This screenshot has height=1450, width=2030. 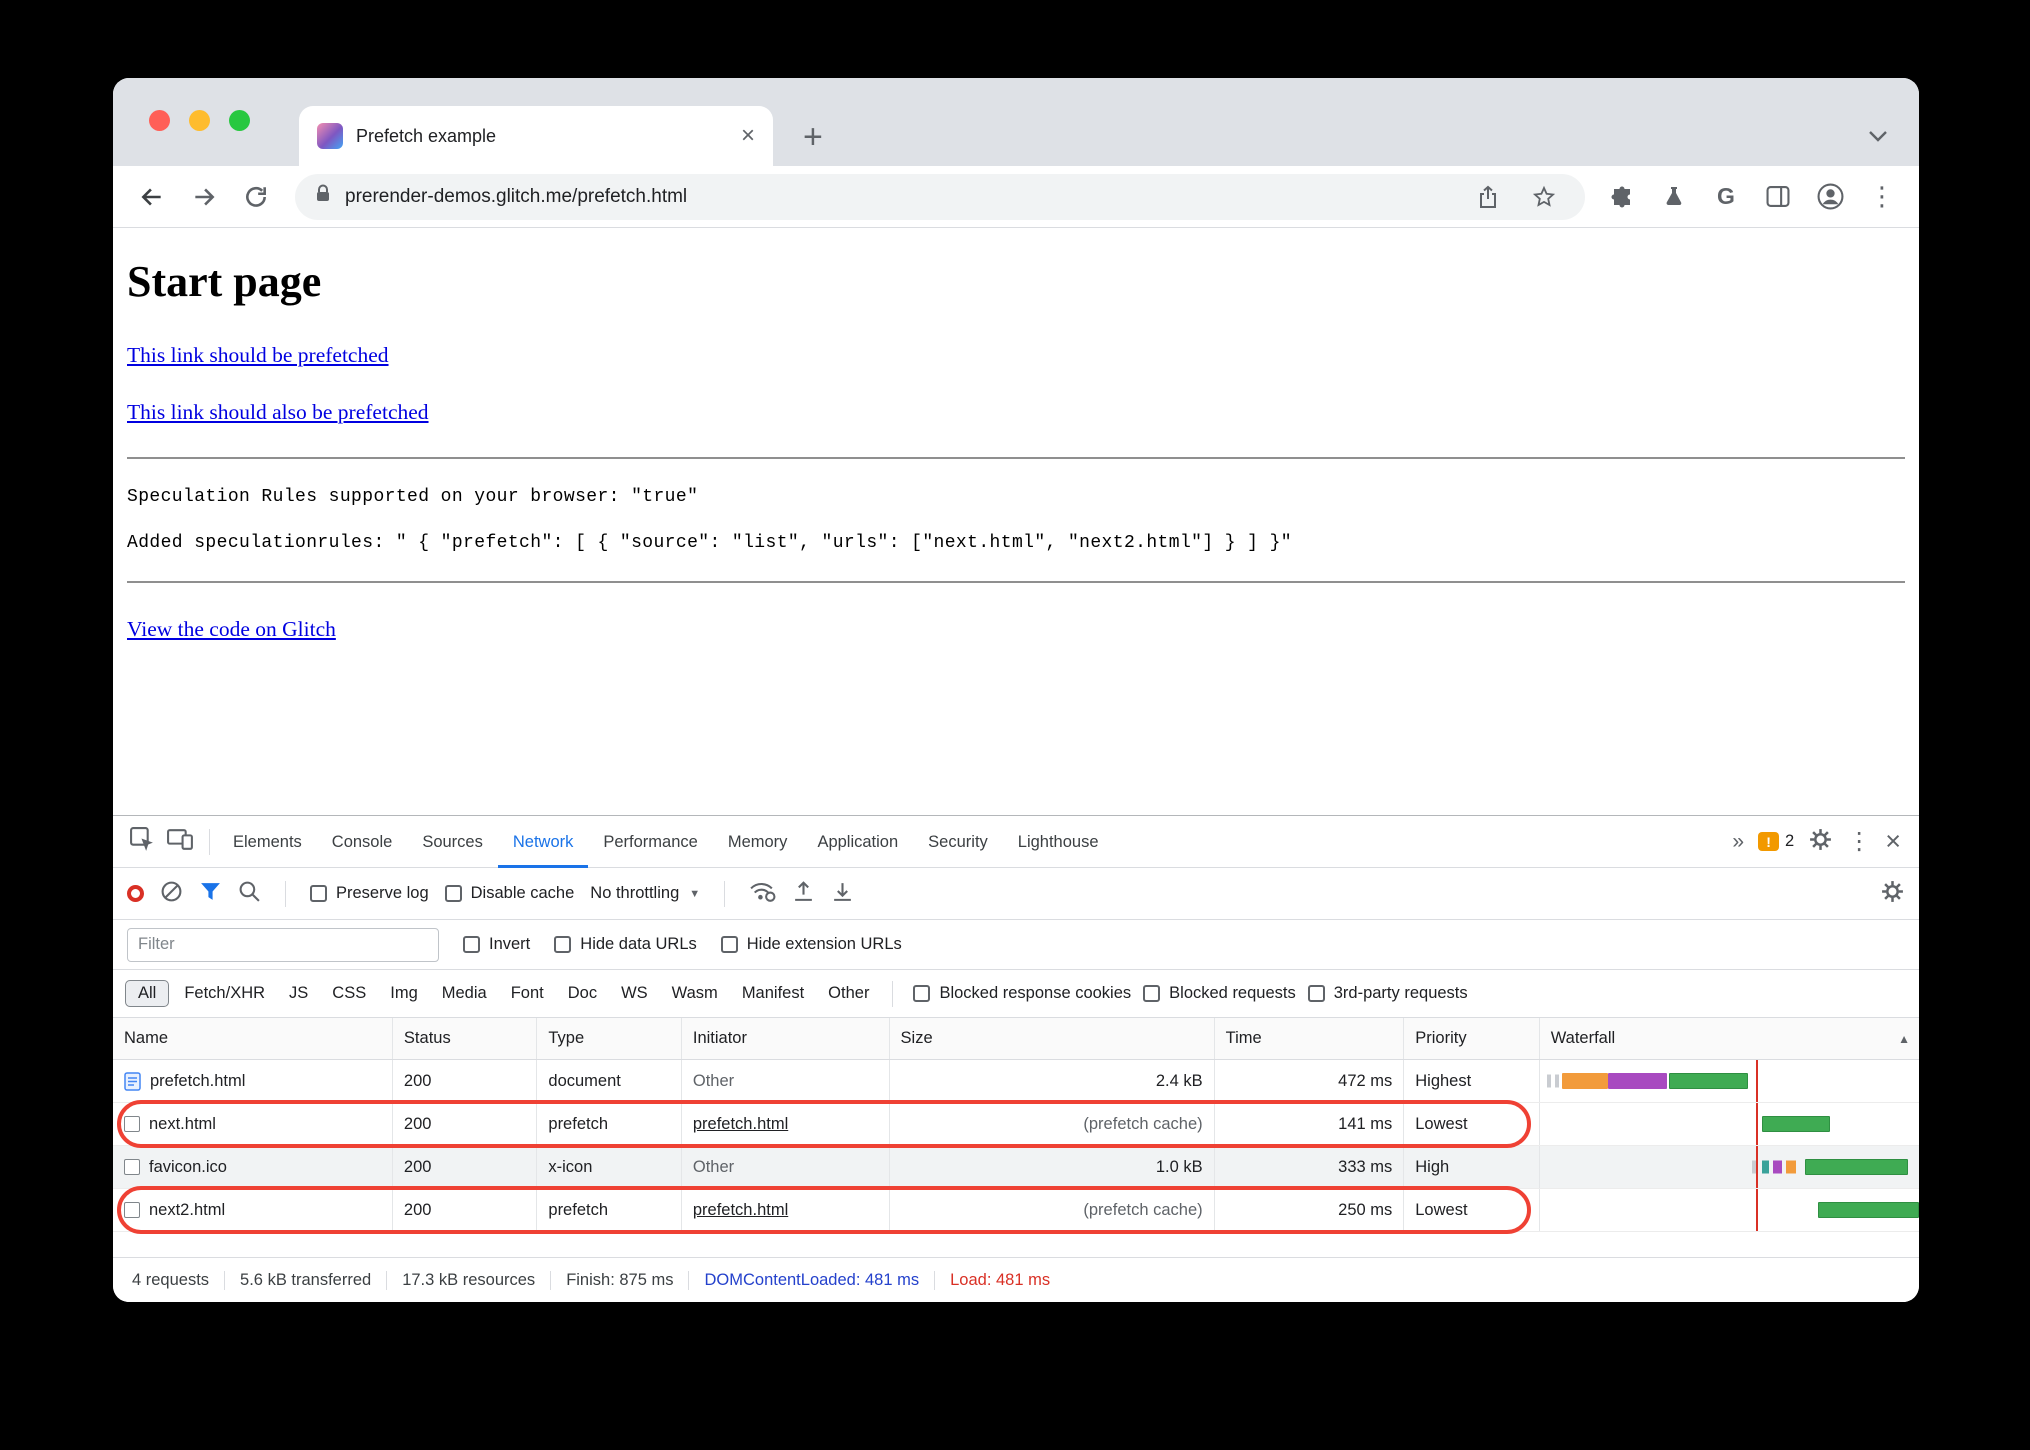 What do you see at coordinates (543, 842) in the screenshot?
I see `tab-network: Network` at bounding box center [543, 842].